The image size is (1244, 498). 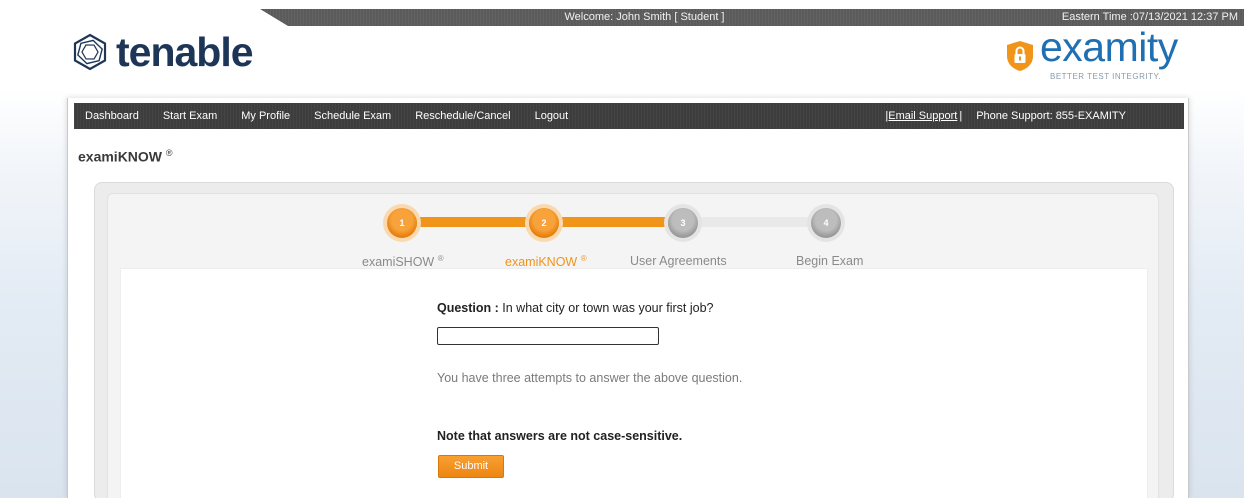 What do you see at coordinates (185, 51) in the screenshot?
I see `tenable-wordmark: tenable` at bounding box center [185, 51].